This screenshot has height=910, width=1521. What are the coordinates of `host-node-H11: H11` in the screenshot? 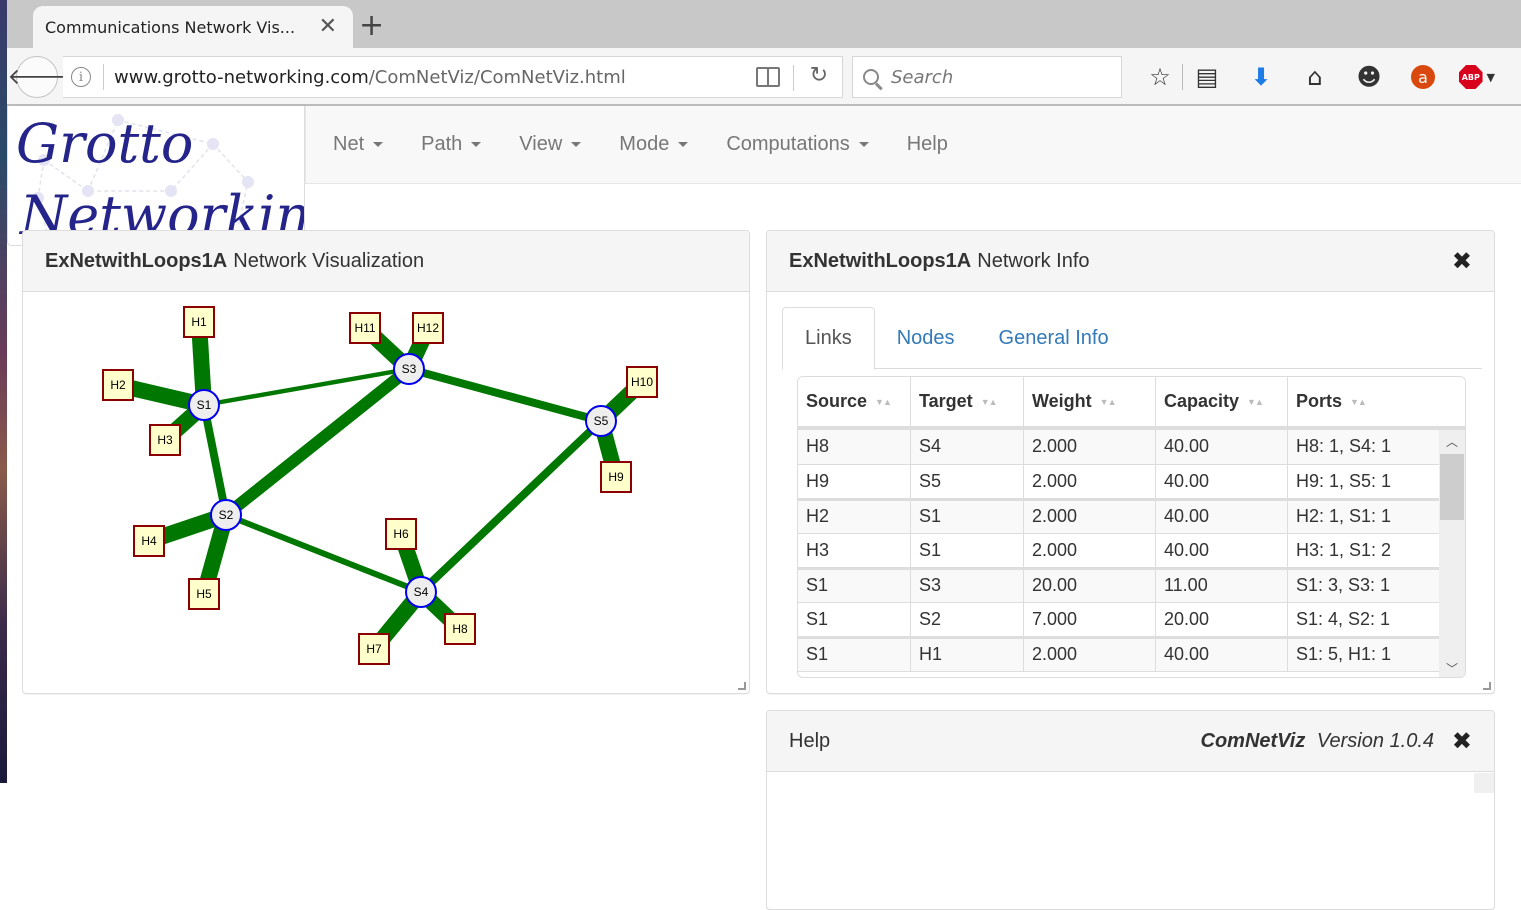 It's located at (365, 328).